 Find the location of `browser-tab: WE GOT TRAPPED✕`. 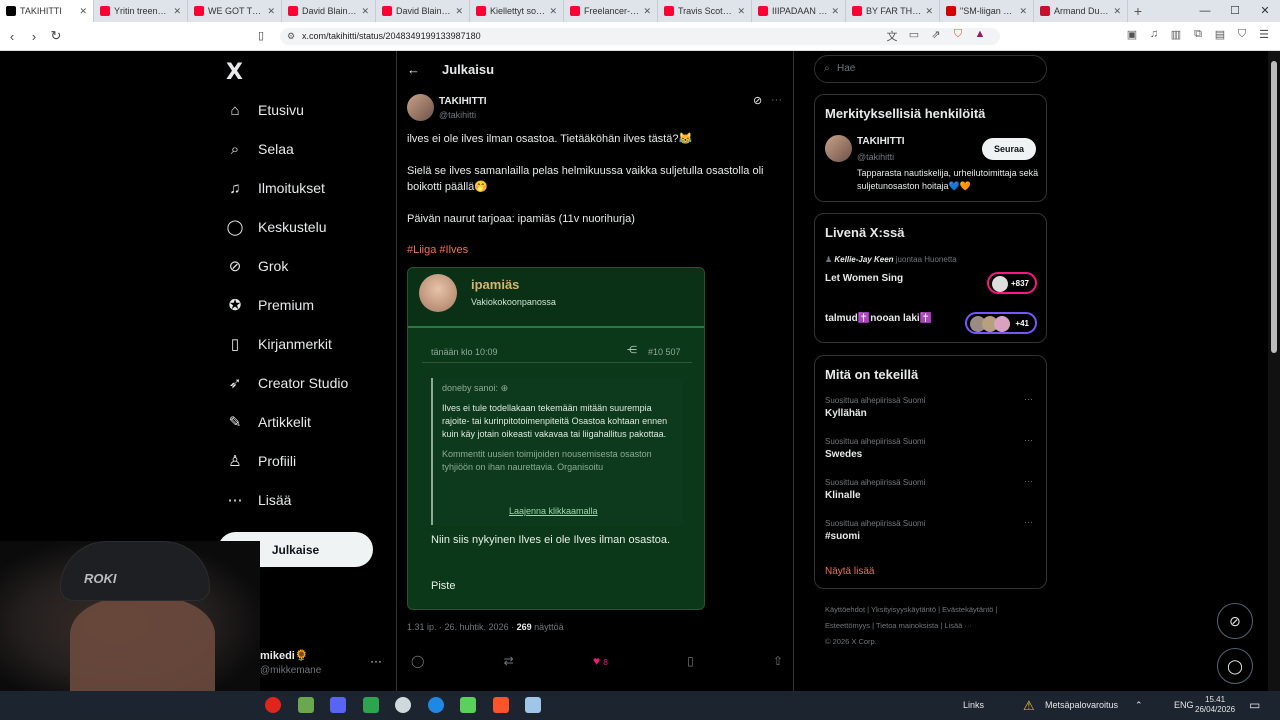

browser-tab: WE GOT TRAPPED✕ is located at coordinates (235, 11).